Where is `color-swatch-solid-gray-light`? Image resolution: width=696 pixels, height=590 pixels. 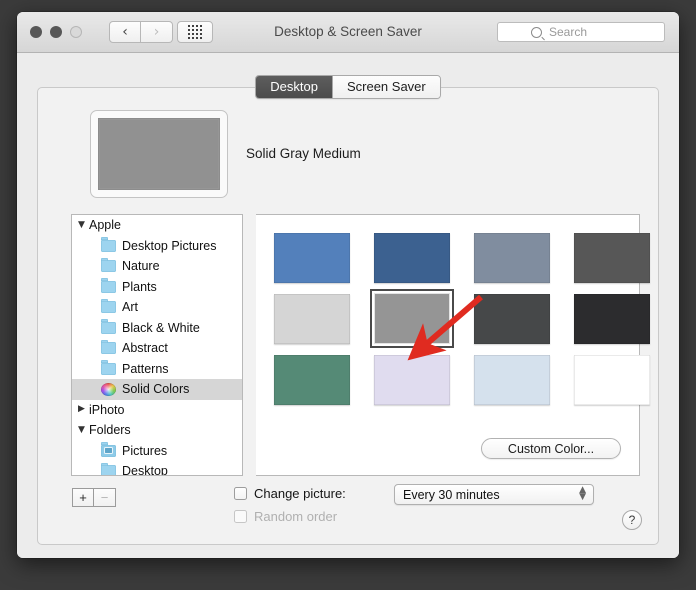
color-swatch-solid-gray-light is located at coordinates (312, 318).